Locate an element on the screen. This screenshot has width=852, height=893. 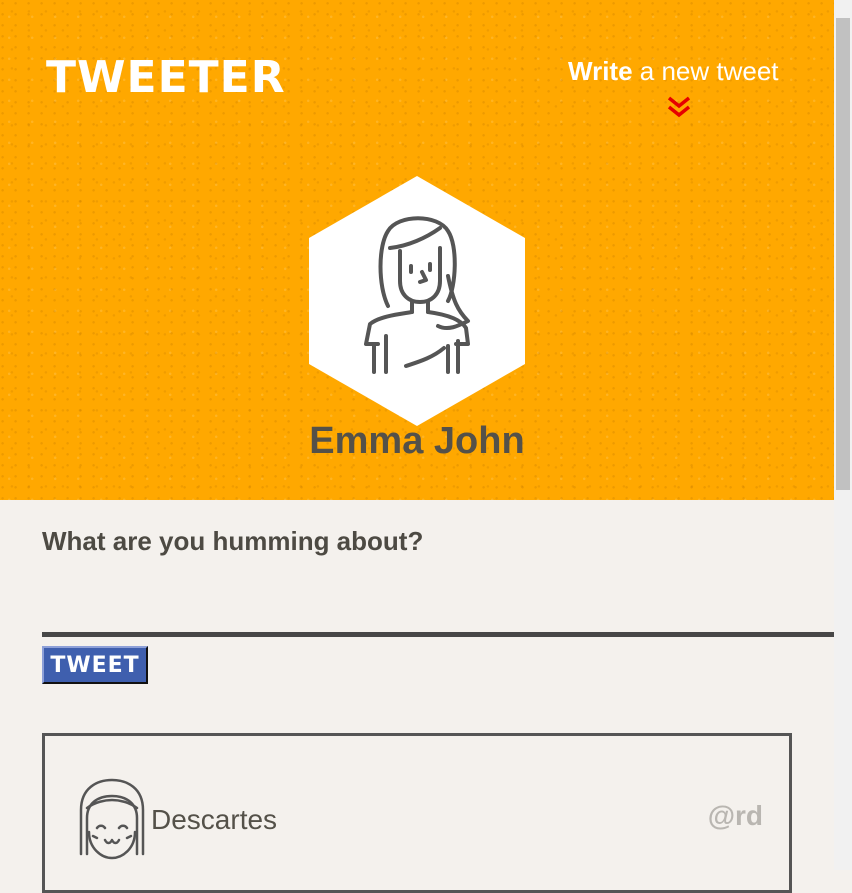
compose-prompt-label: What are you humming about? is located at coordinates (233, 541).